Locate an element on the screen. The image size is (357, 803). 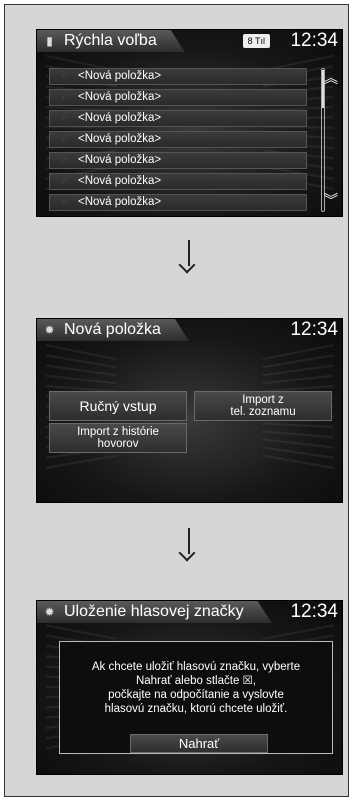
import-call-history-button: Import z histórie hovorov is located at coordinates (118, 438).